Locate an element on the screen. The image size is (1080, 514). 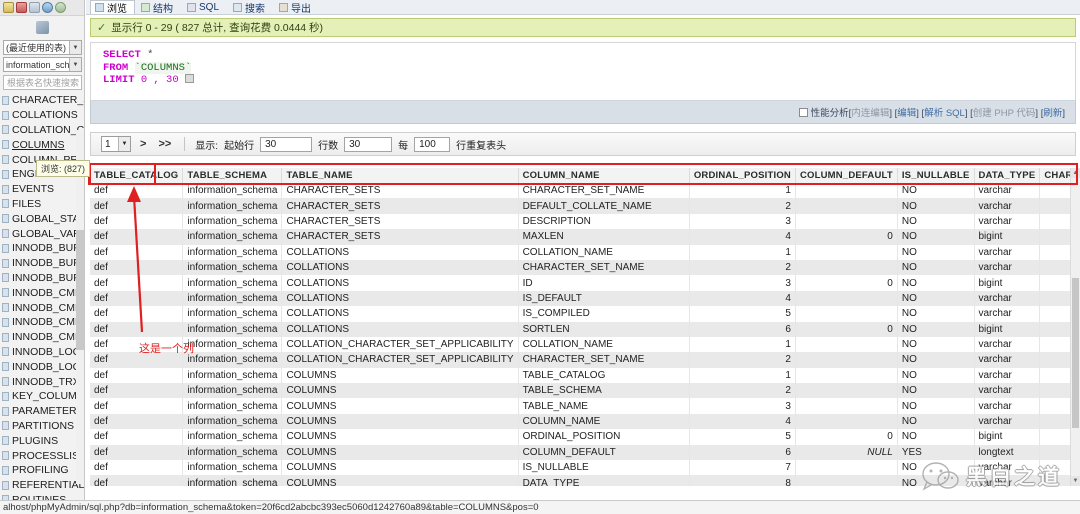
results-scrollbar: ▲ ▼ is located at coordinates (1075, 327).